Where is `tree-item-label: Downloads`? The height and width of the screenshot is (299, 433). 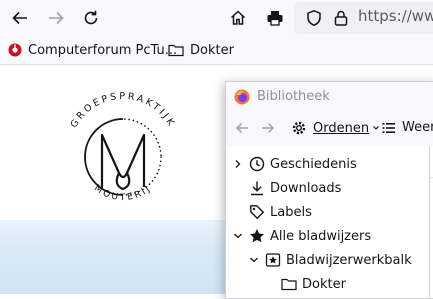 tree-item-label: Downloads is located at coordinates (306, 188).